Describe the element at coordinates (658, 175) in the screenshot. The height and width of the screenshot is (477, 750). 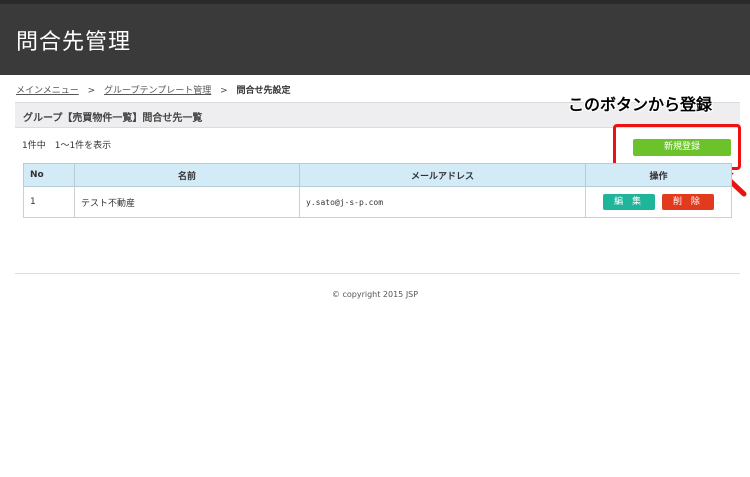
I see `column-header-operations: 操作` at that location.